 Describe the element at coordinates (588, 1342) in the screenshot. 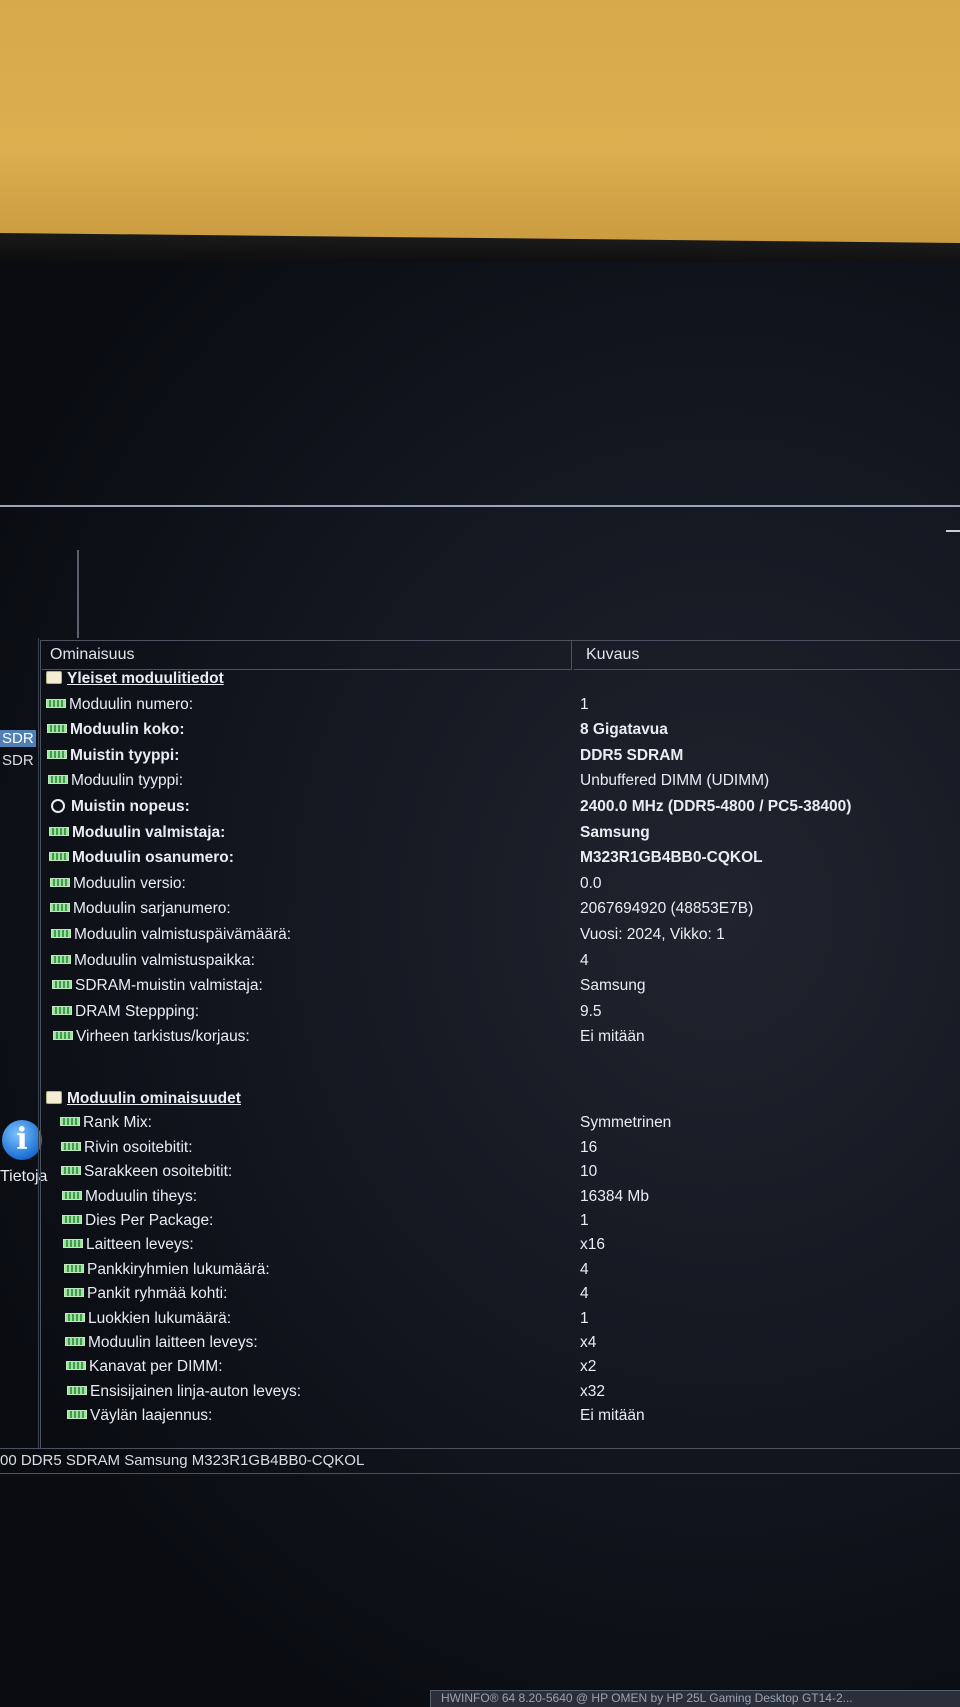

I see `row-value: x4` at that location.